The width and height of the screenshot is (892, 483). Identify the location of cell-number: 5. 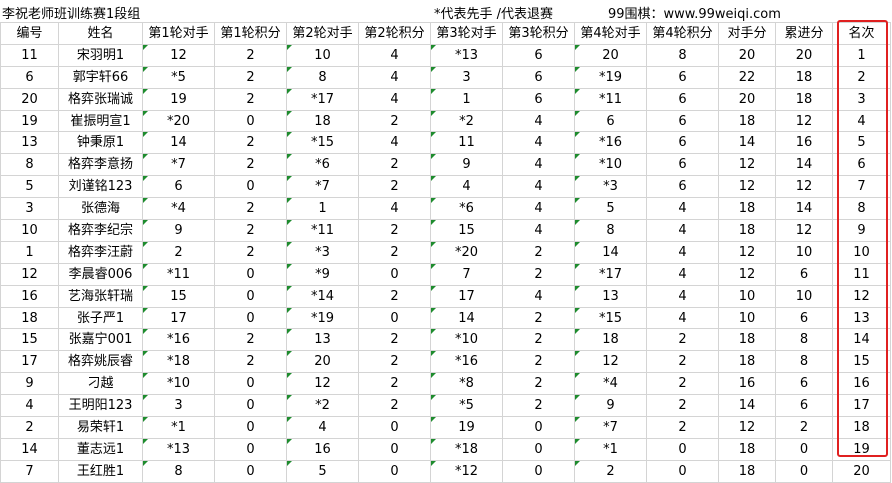
(29, 187).